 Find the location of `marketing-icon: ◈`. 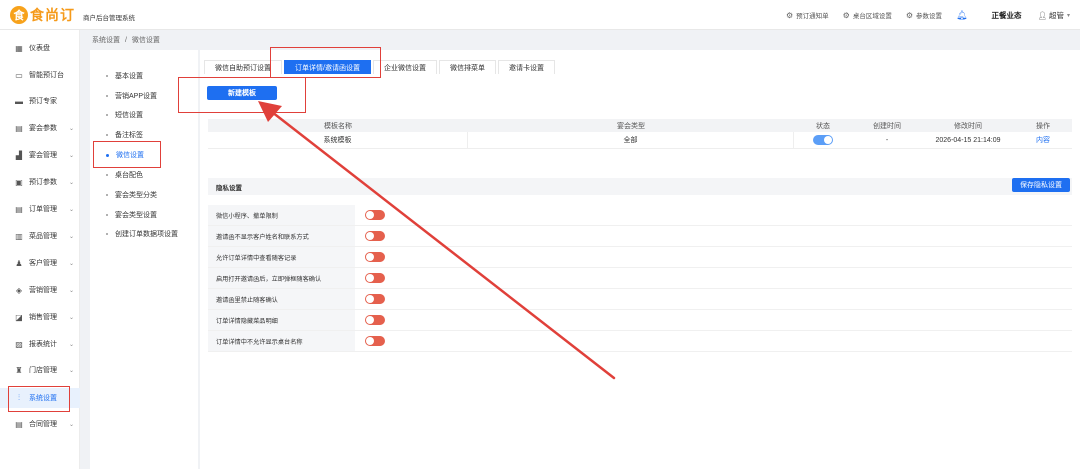

marketing-icon: ◈ is located at coordinates (19, 290).